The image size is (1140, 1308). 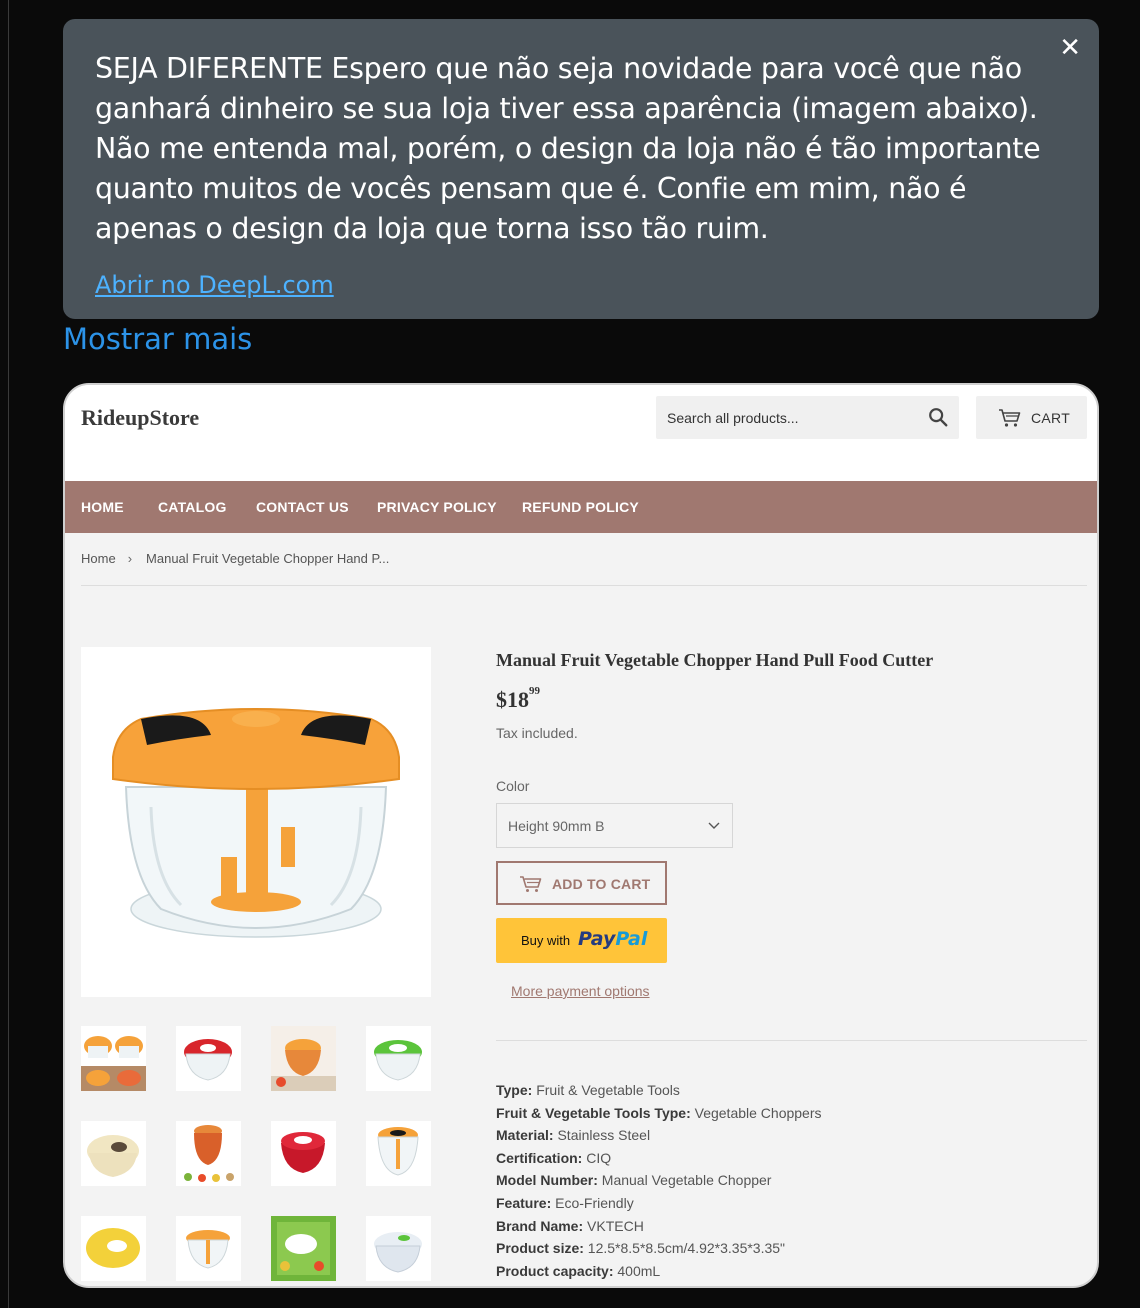 I want to click on chopper-thumb-red, so click(x=208, y=1060).